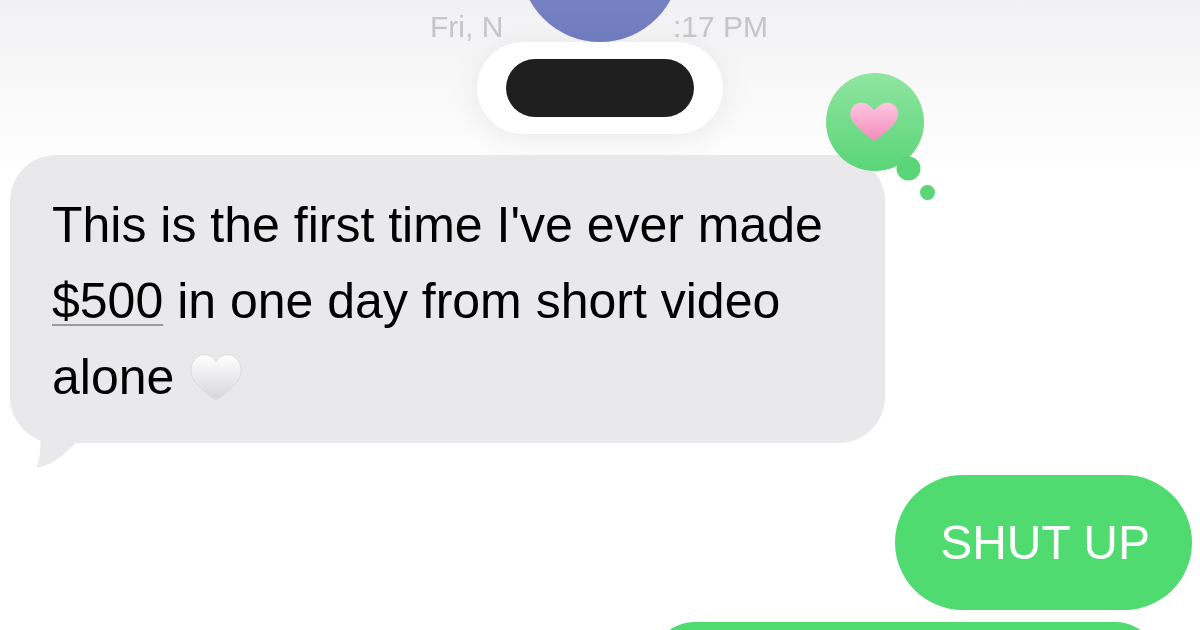 The height and width of the screenshot is (630, 1200). What do you see at coordinates (1043, 542) in the screenshot?
I see `sent-message-bubble: SHUT UP` at bounding box center [1043, 542].